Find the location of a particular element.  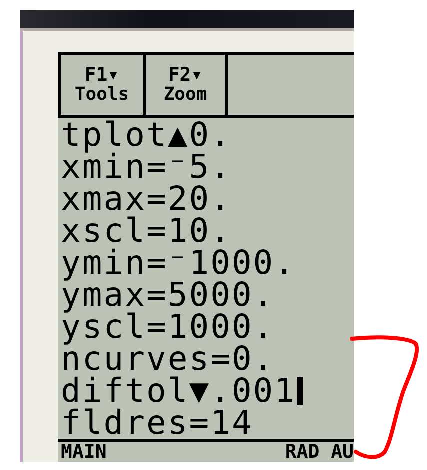

toolbar-tab: F1▾ Tools is located at coordinates (100, 85).